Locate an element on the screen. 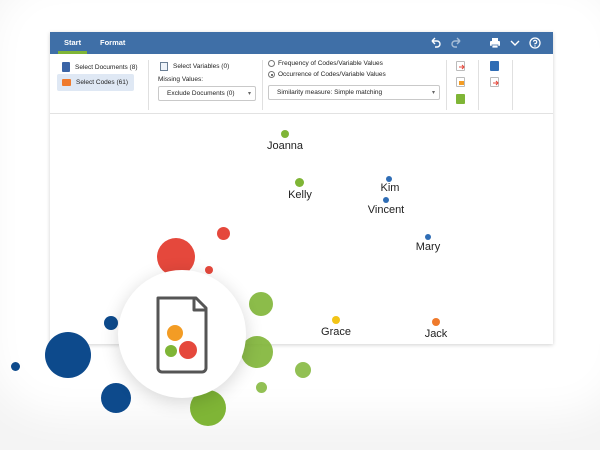  map-label: Kelly is located at coordinates (300, 195).